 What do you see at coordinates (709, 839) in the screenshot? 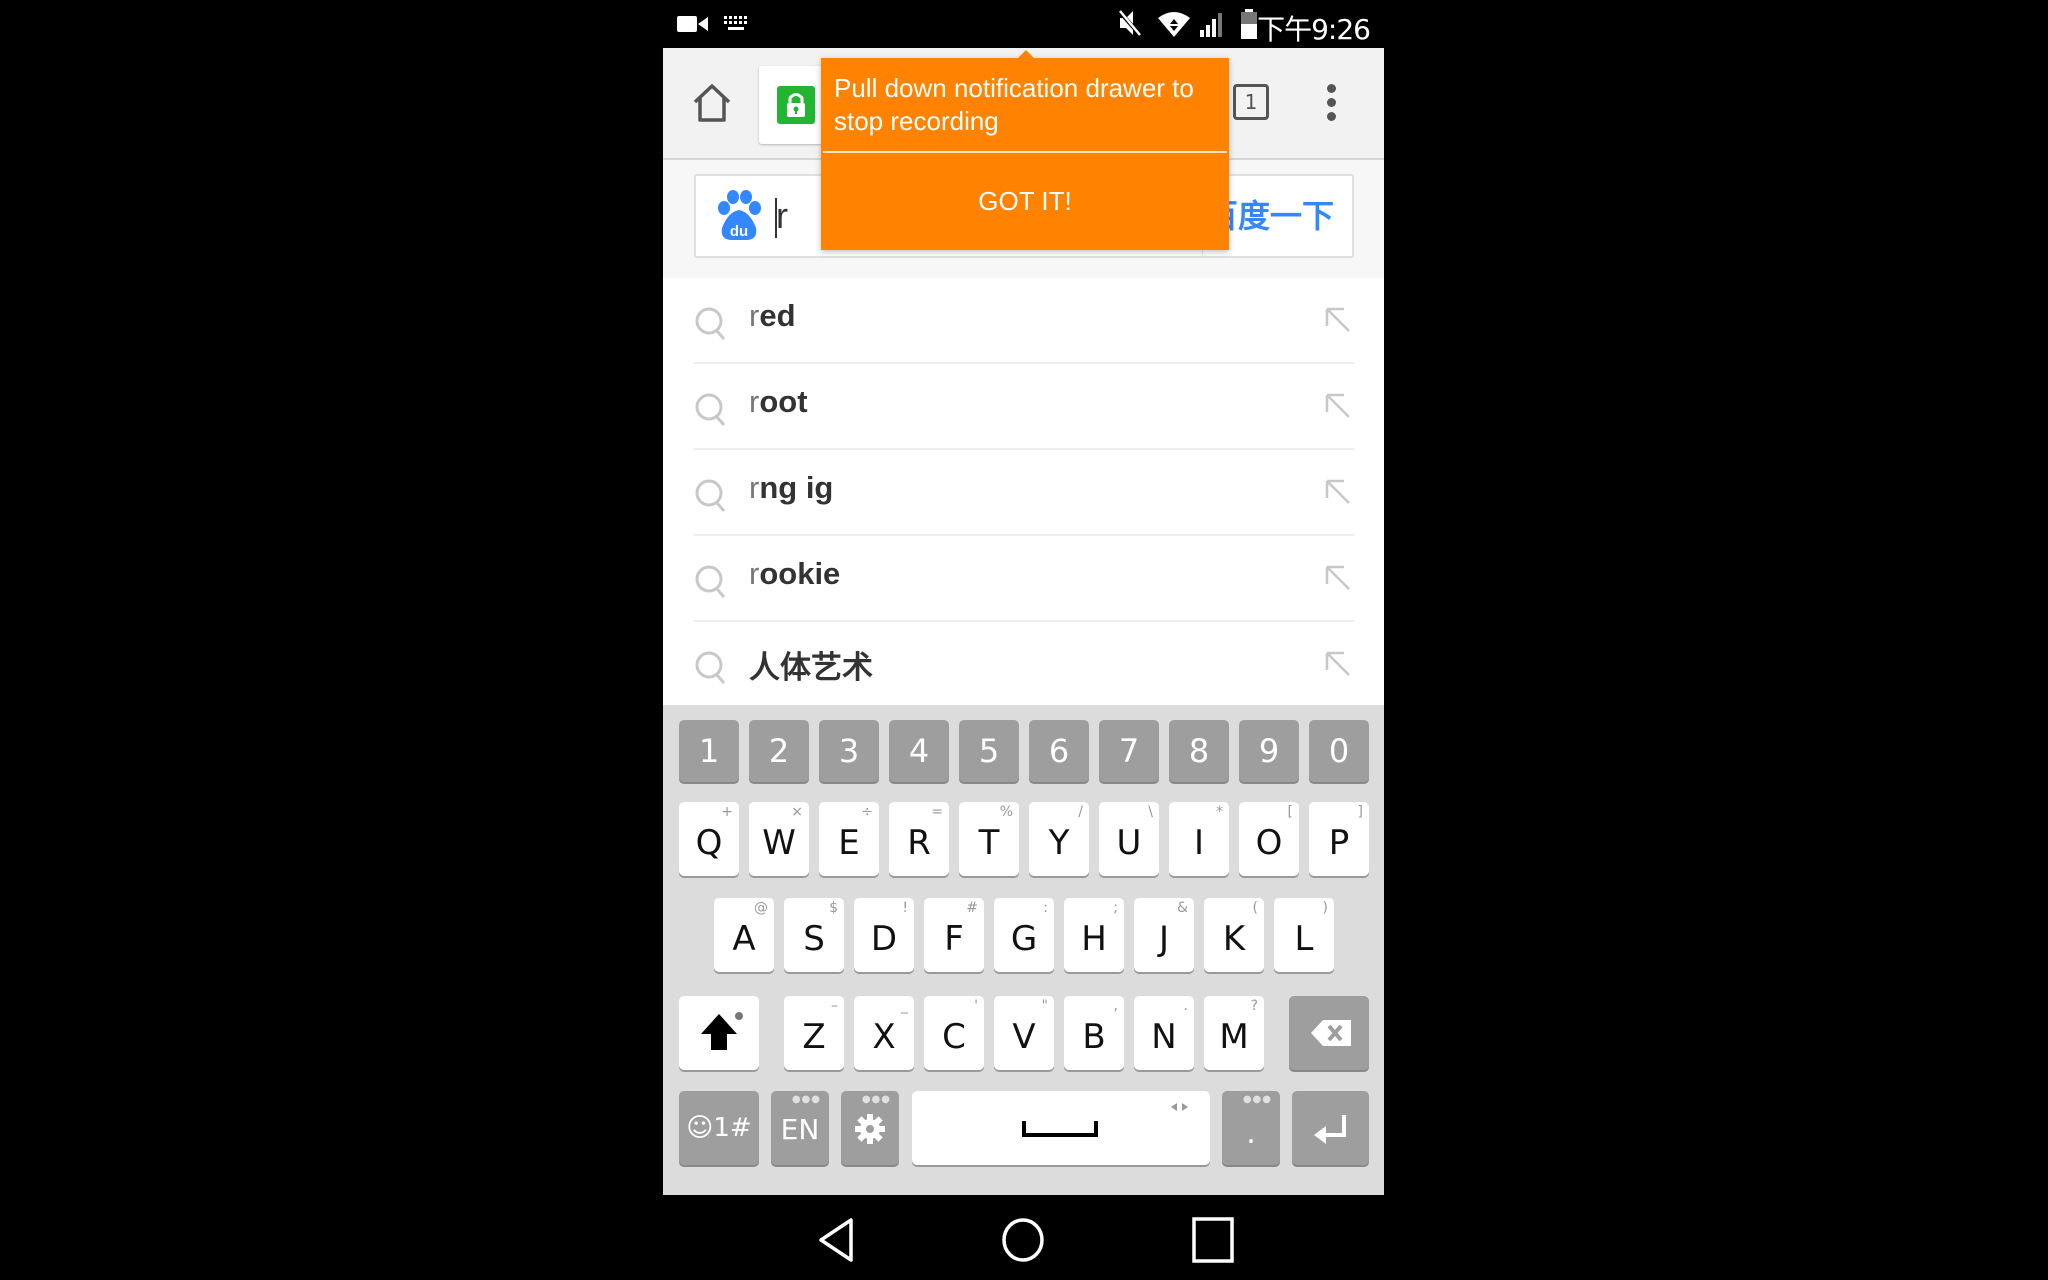
I see `key-q: + Q` at bounding box center [709, 839].